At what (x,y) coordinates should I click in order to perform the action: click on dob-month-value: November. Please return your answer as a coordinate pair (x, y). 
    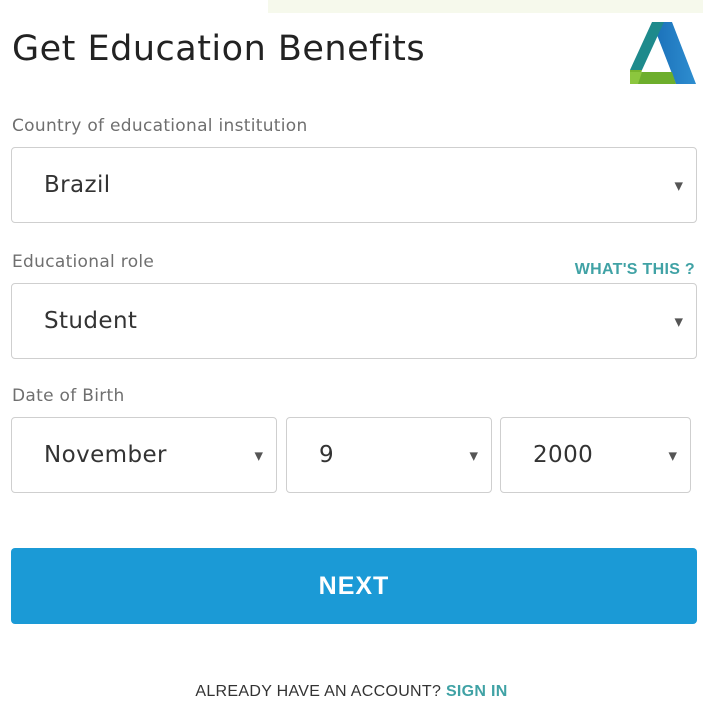
    Looking at the image, I should click on (105, 455).